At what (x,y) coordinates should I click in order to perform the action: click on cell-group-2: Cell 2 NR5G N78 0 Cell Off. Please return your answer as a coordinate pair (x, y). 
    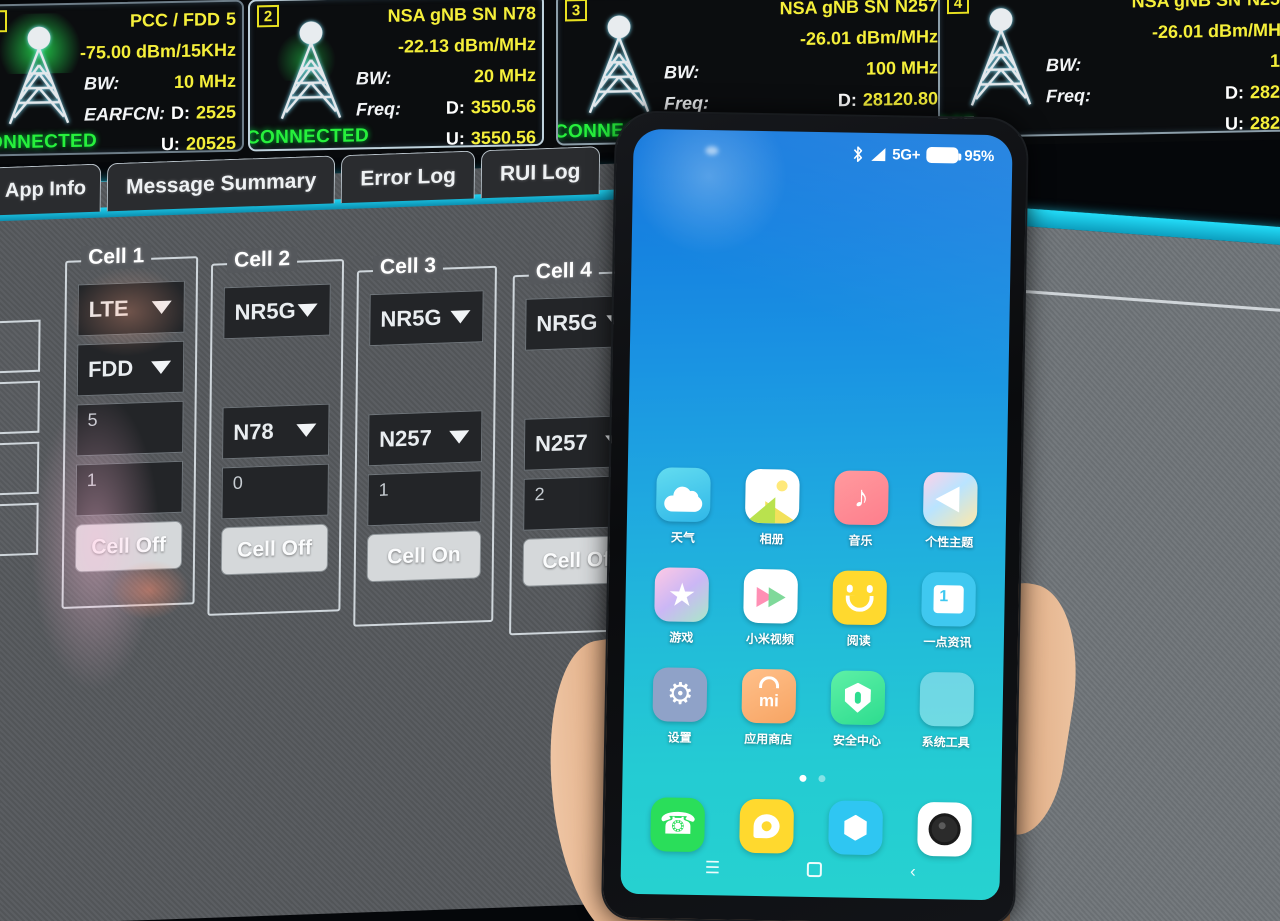
    Looking at the image, I should click on (276, 431).